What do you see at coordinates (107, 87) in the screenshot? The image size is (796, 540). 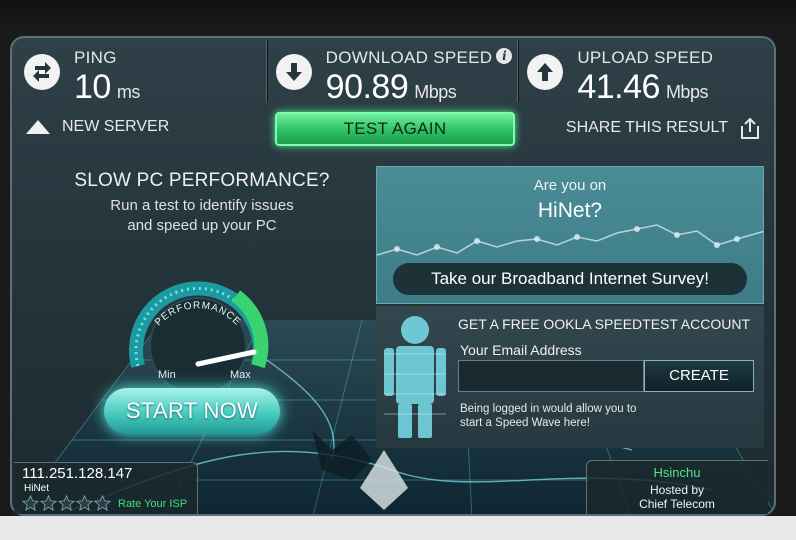 I see `ping-value: 10 ms` at bounding box center [107, 87].